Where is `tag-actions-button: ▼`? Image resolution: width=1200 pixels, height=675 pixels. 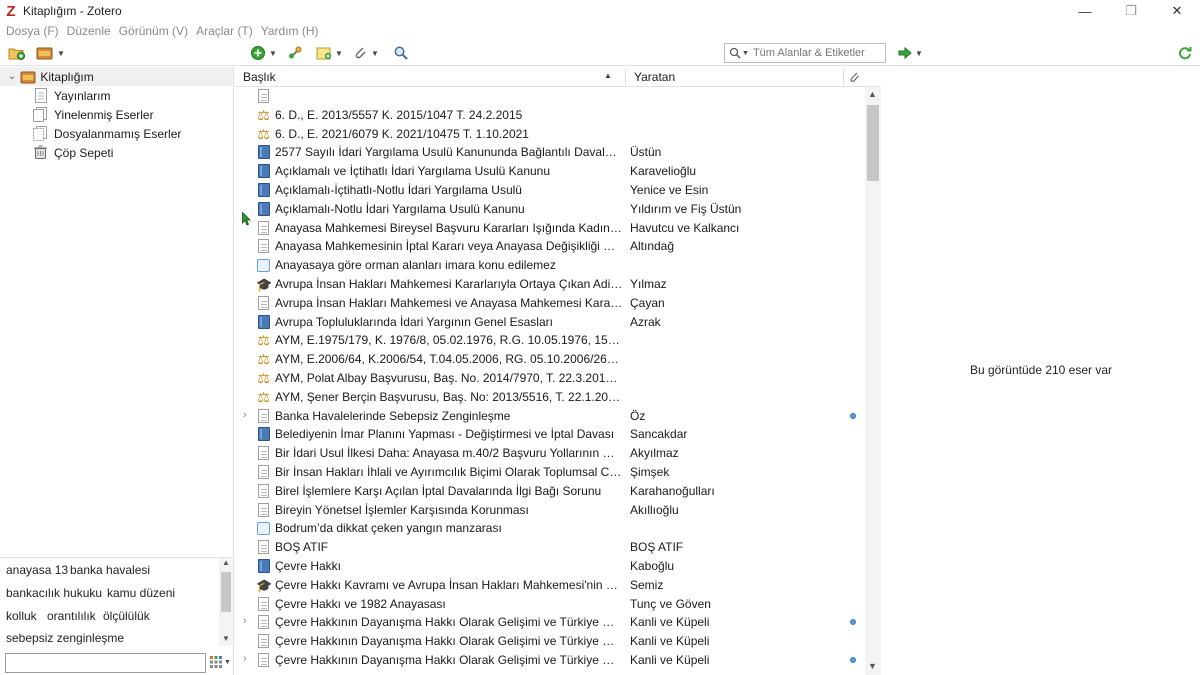
tag-actions-button: ▼ is located at coordinates (220, 662).